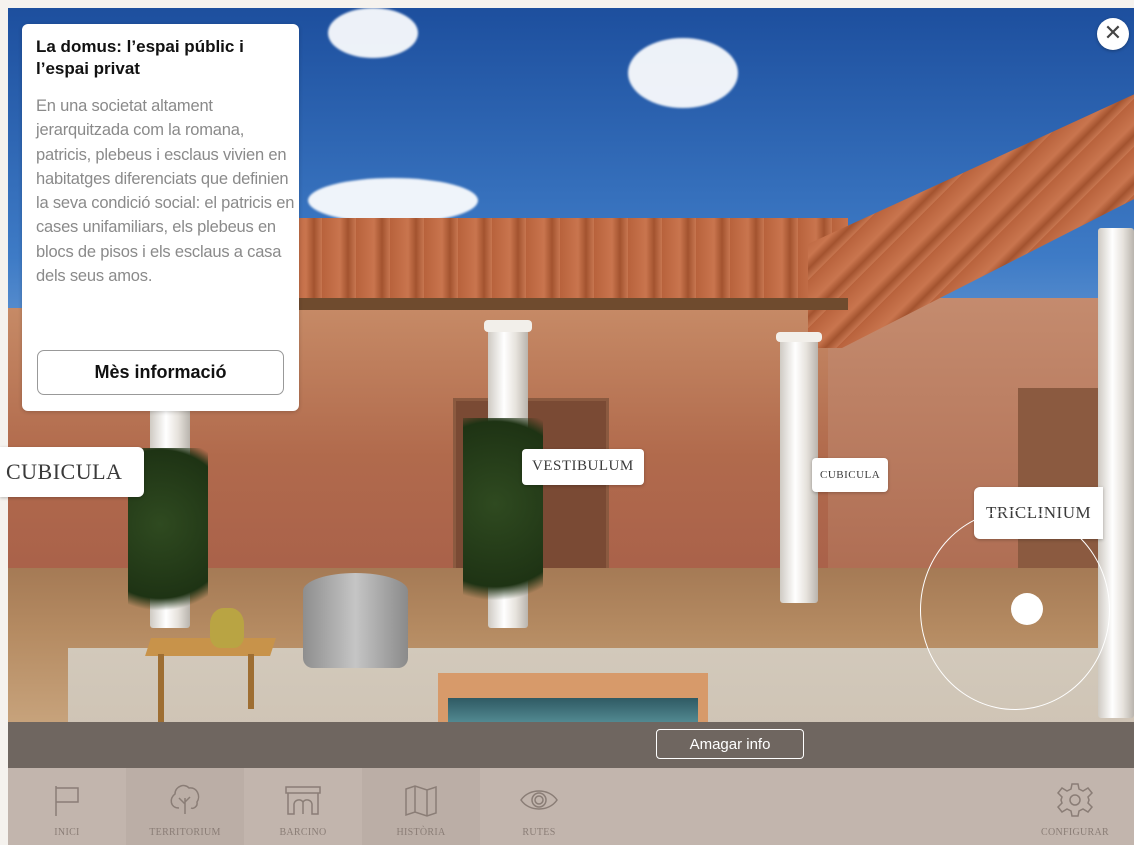 This screenshot has height=845, width=1134. I want to click on more-info-button: Mès informació, so click(160, 372).